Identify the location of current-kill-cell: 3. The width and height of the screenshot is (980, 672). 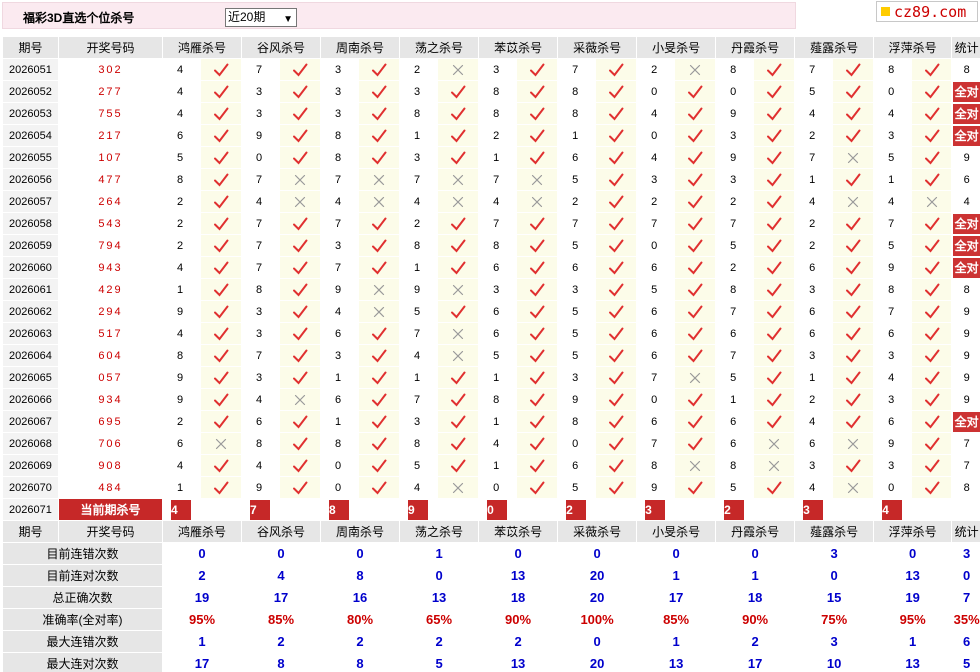
(834, 509).